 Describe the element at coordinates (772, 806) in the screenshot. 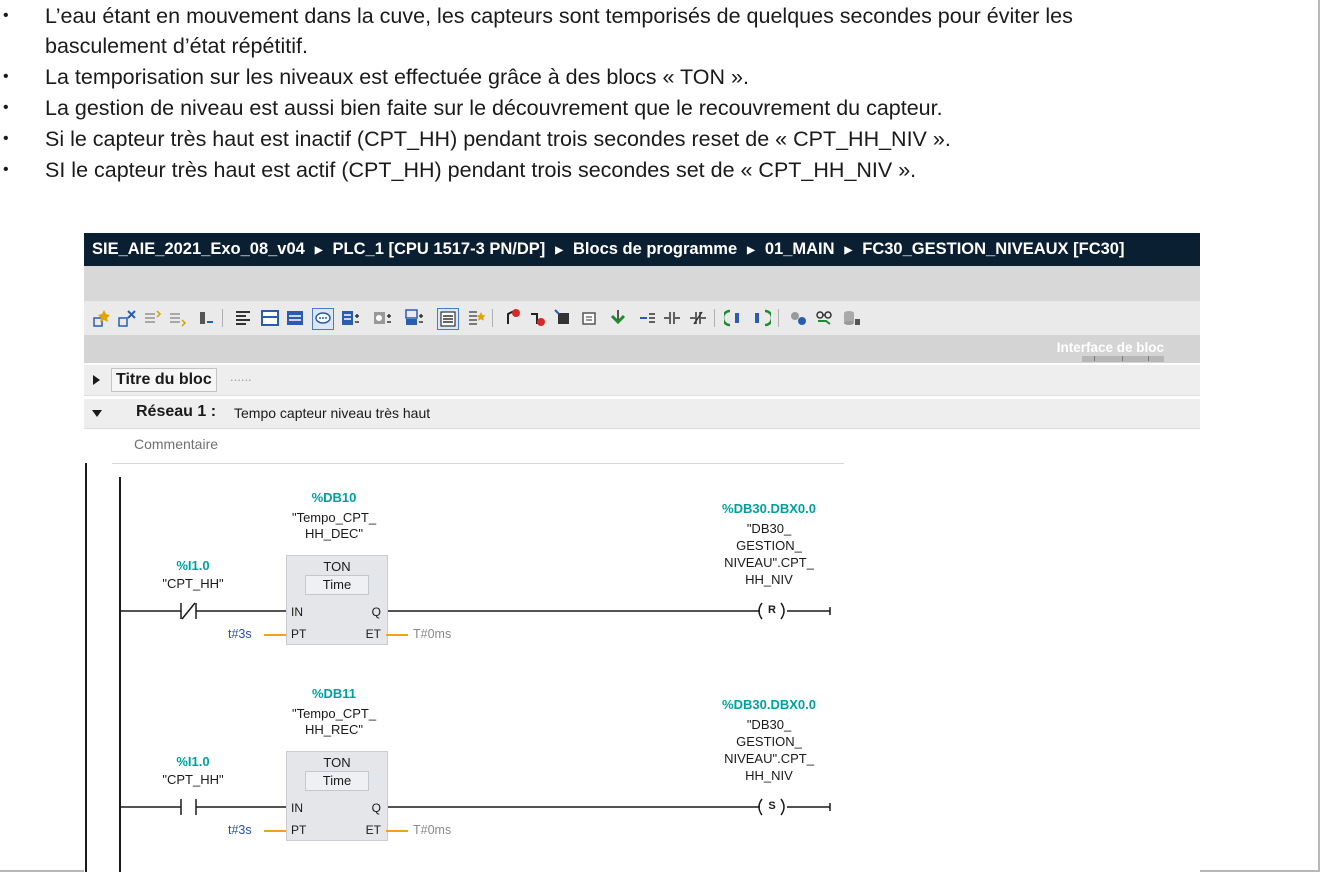

I see `coil-set-type: S` at that location.